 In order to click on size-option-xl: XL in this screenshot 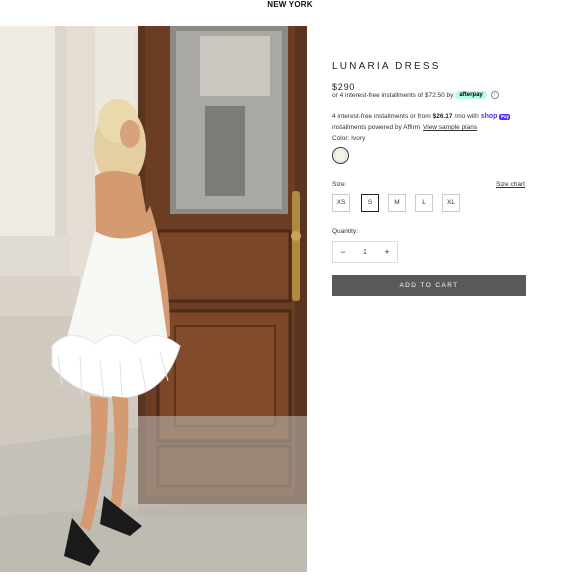, I will do `click(451, 203)`.